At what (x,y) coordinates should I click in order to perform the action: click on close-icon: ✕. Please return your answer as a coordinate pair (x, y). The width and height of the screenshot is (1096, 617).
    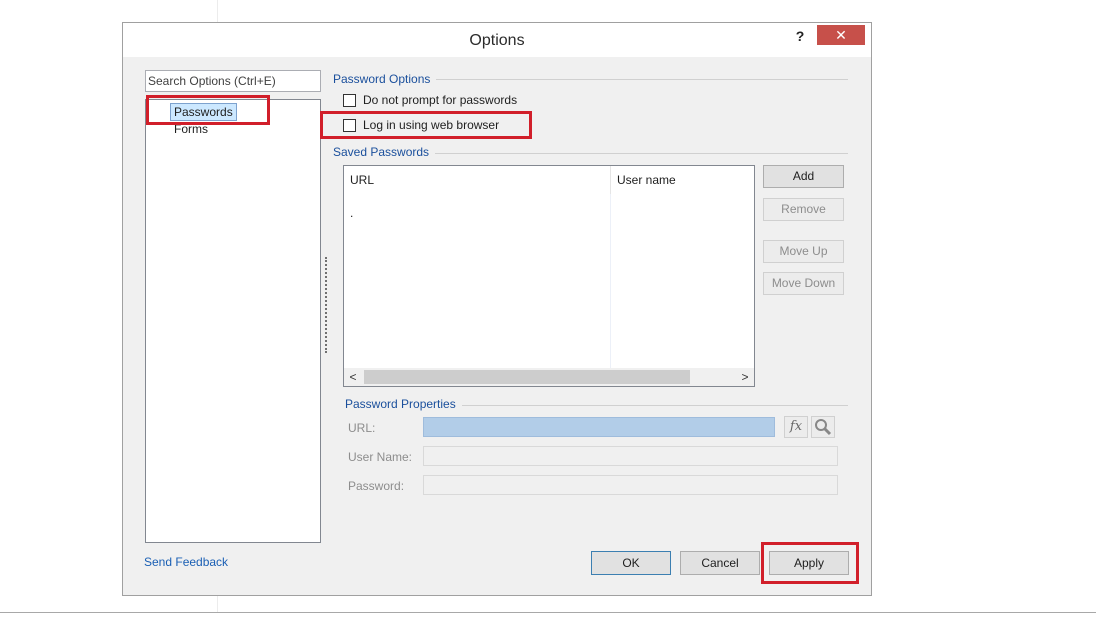
    Looking at the image, I should click on (841, 35).